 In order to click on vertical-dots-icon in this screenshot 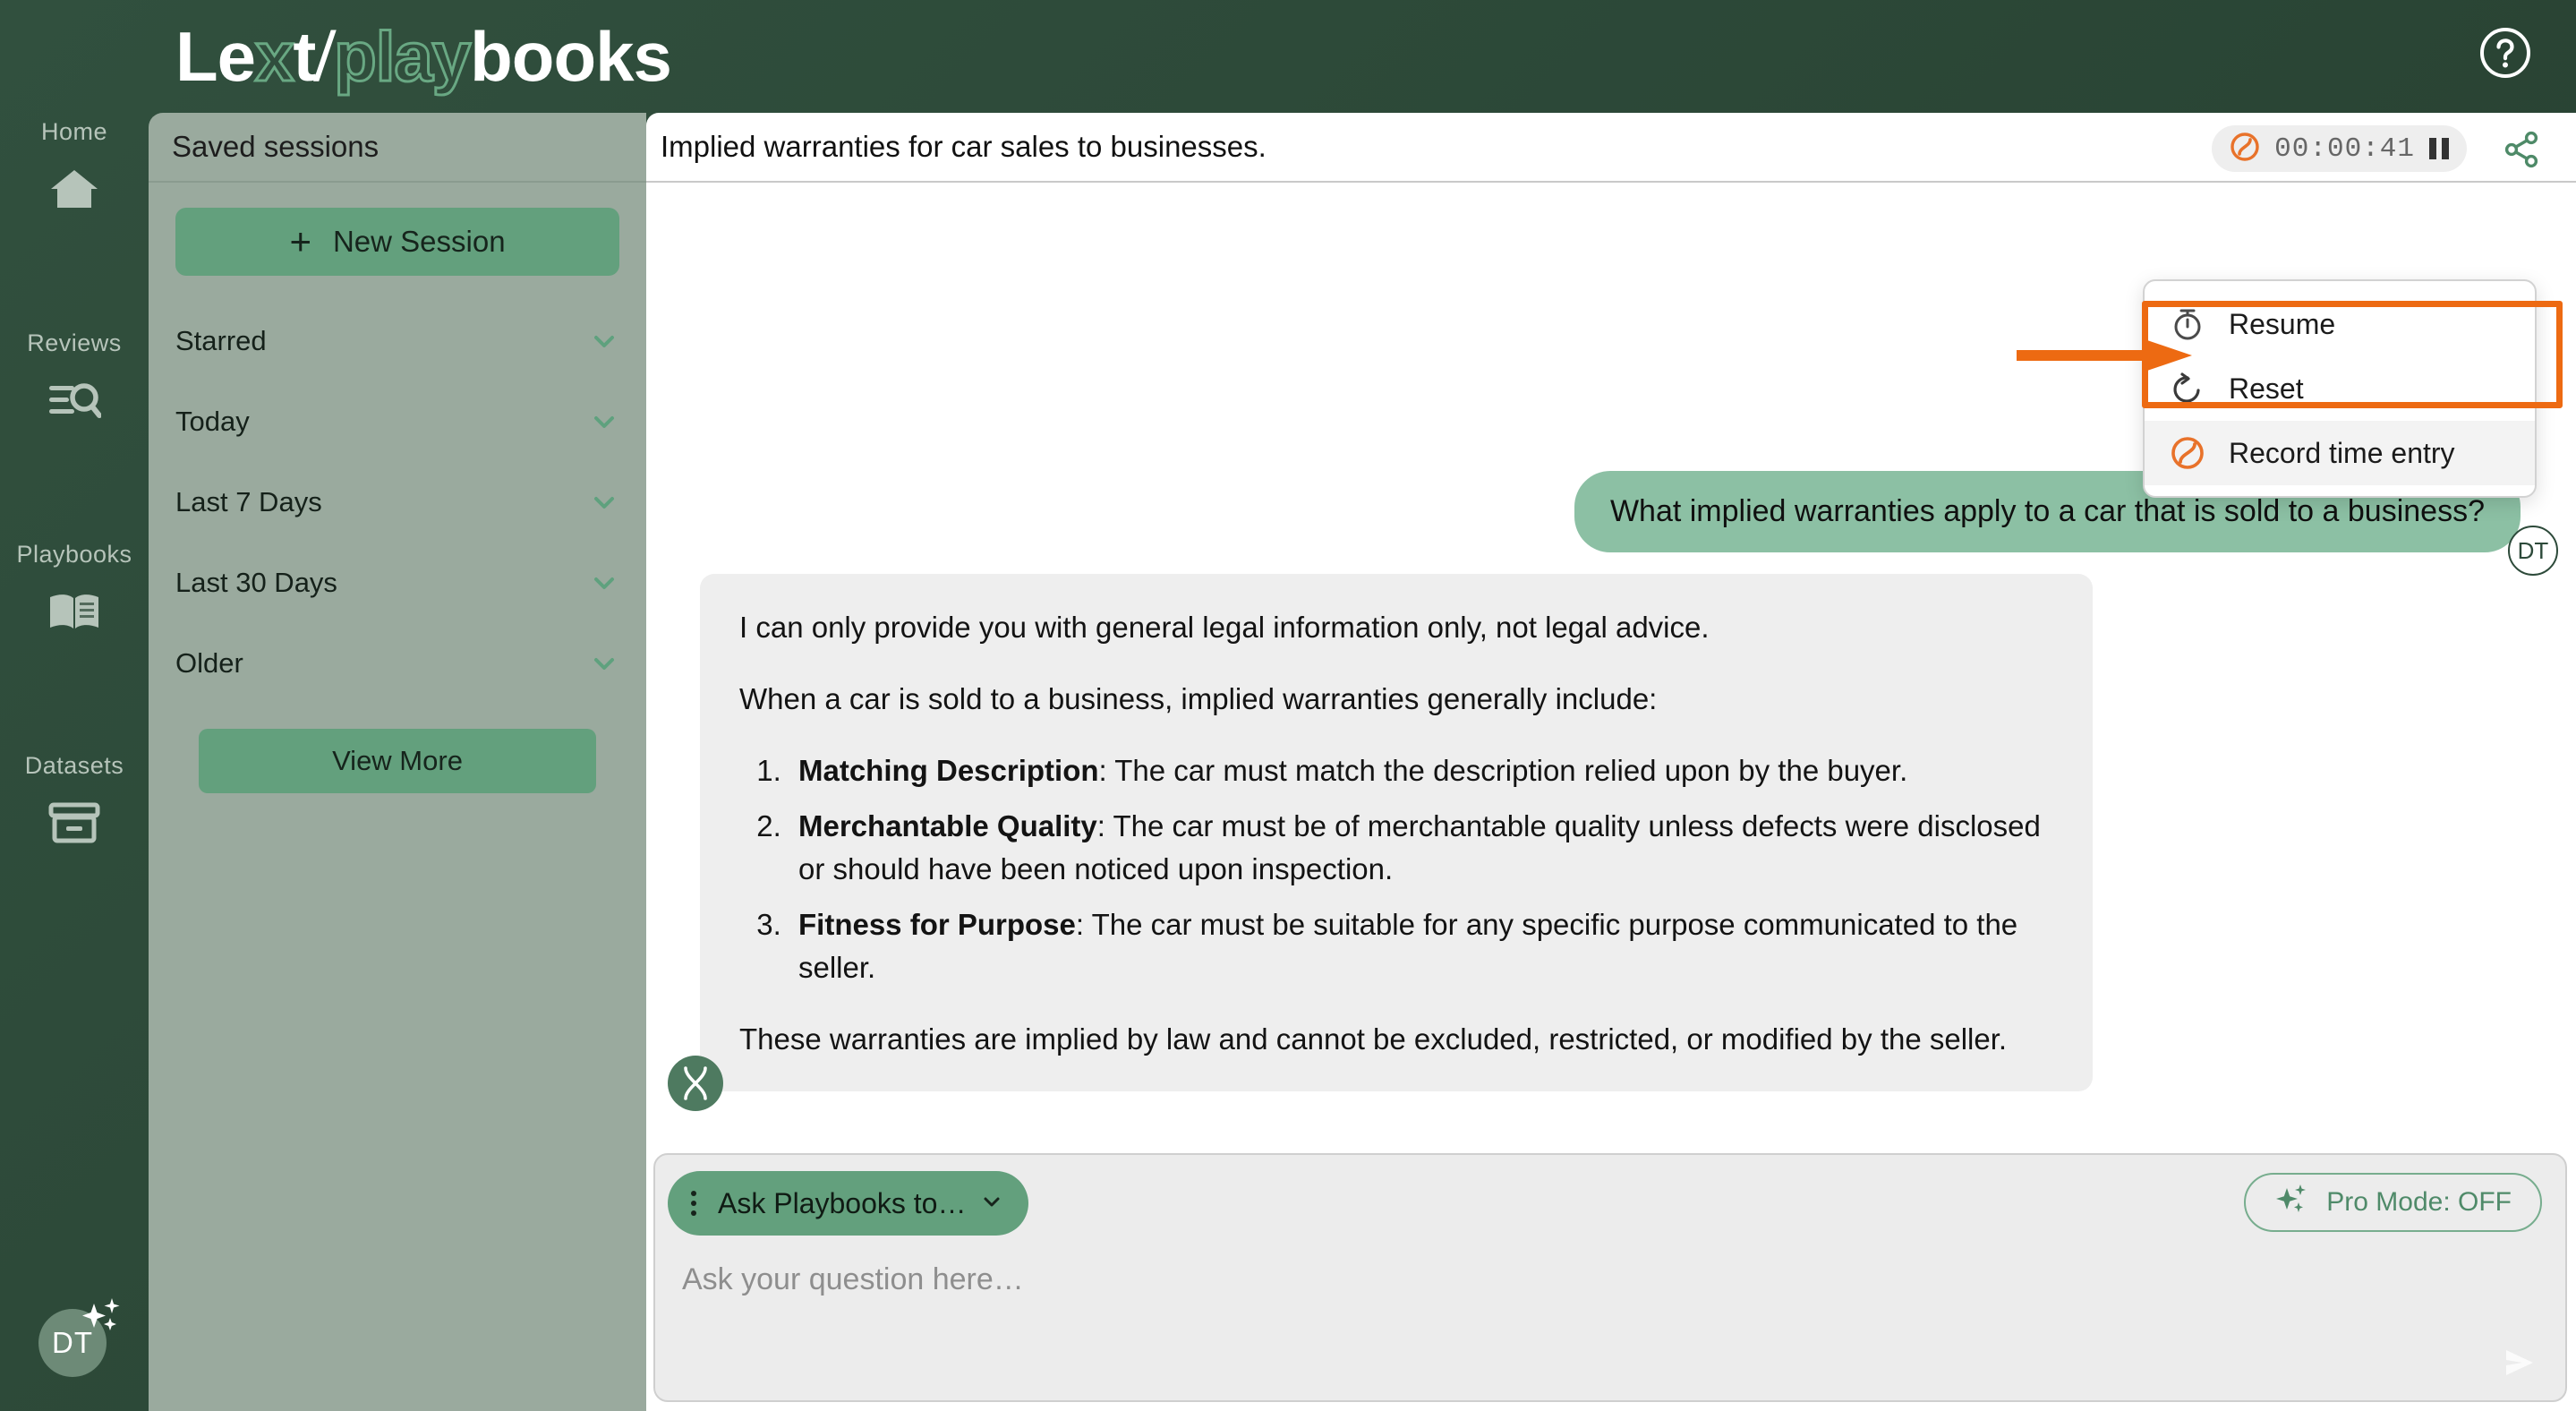, I will do `click(694, 1203)`.